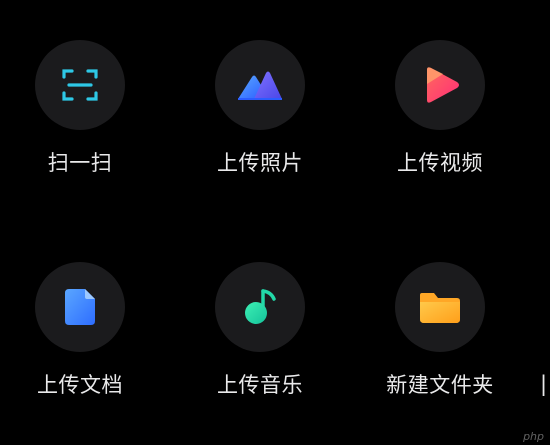 This screenshot has width=550, height=445. What do you see at coordinates (260, 385) in the screenshot?
I see `upload-music-label: 上传音乐` at bounding box center [260, 385].